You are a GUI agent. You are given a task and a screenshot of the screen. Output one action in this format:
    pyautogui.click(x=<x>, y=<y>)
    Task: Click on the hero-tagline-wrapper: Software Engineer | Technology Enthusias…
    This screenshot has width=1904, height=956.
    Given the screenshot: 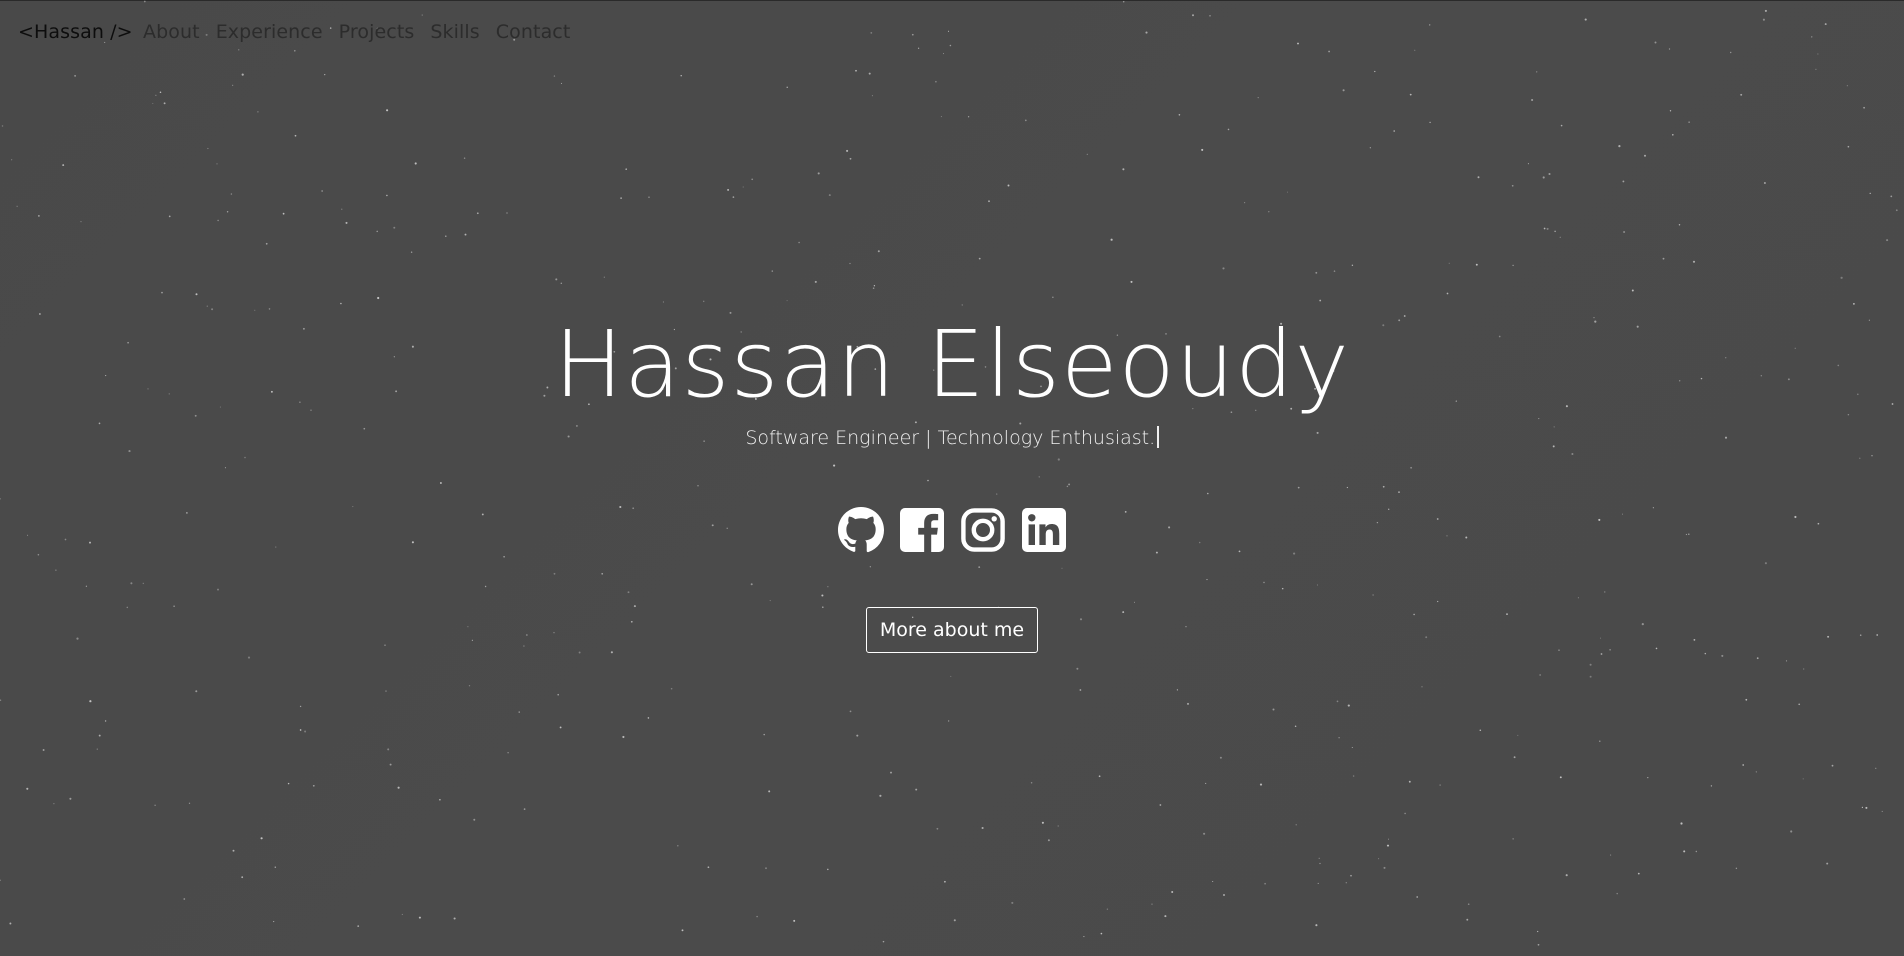 What is the action you would take?
    pyautogui.click(x=952, y=437)
    